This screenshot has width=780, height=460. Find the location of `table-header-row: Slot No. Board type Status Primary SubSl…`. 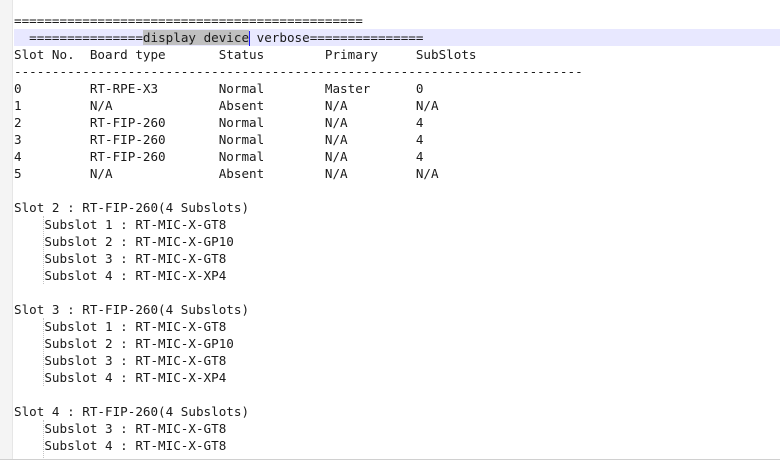

table-header-row: Slot No. Board type Status Primary SubSl… is located at coordinates (245, 54).